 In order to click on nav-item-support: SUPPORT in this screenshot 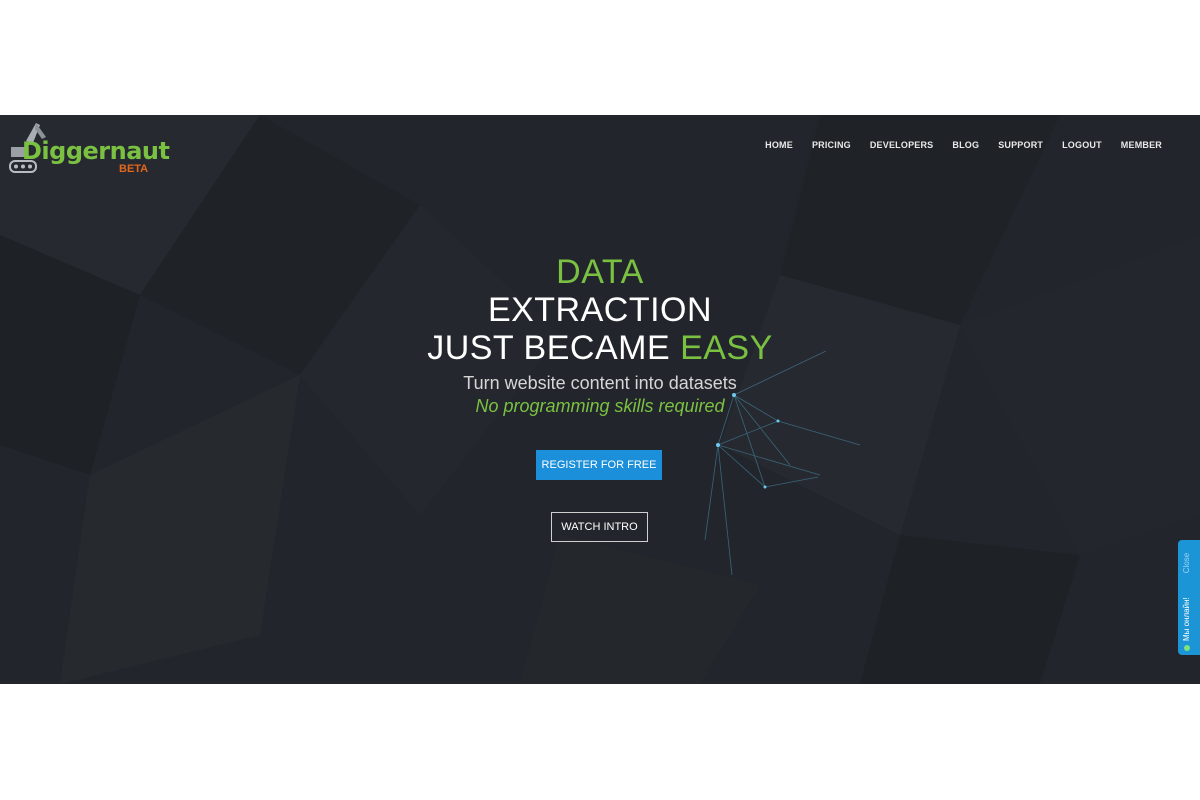, I will do `click(1020, 145)`.